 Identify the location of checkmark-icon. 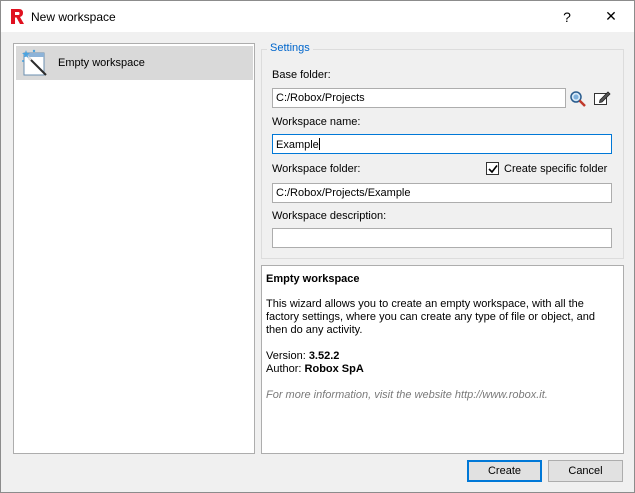
(493, 169).